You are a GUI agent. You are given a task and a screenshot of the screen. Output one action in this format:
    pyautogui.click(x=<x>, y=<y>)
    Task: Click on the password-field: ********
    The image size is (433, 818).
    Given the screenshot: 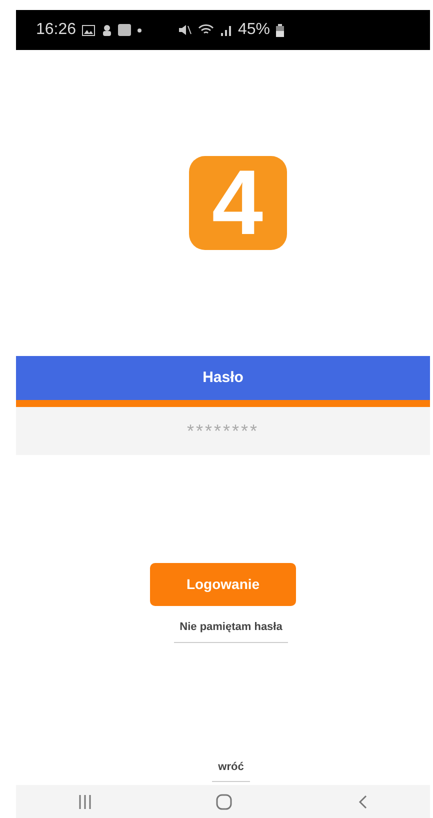 What is the action you would take?
    pyautogui.click(x=223, y=431)
    